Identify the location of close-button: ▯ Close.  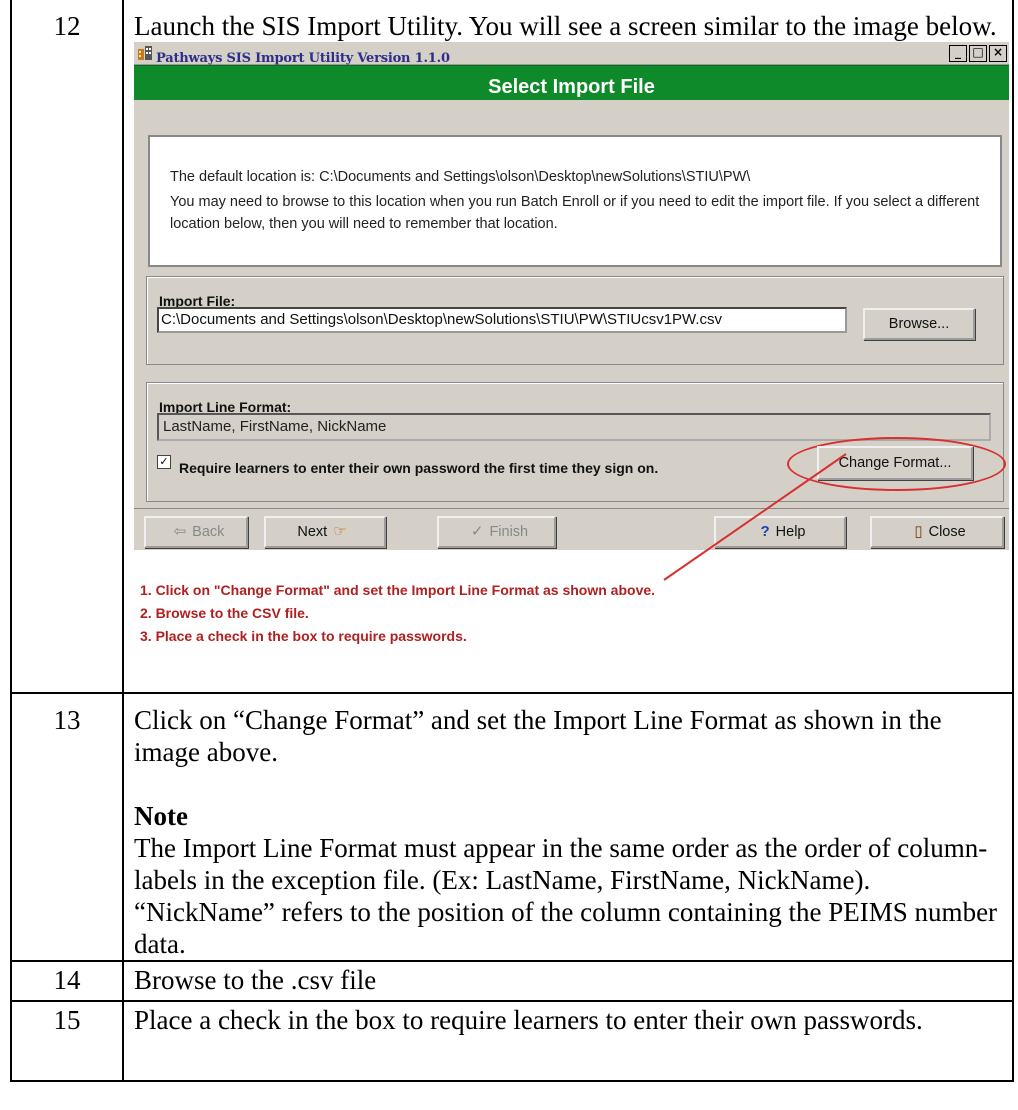
(937, 532).